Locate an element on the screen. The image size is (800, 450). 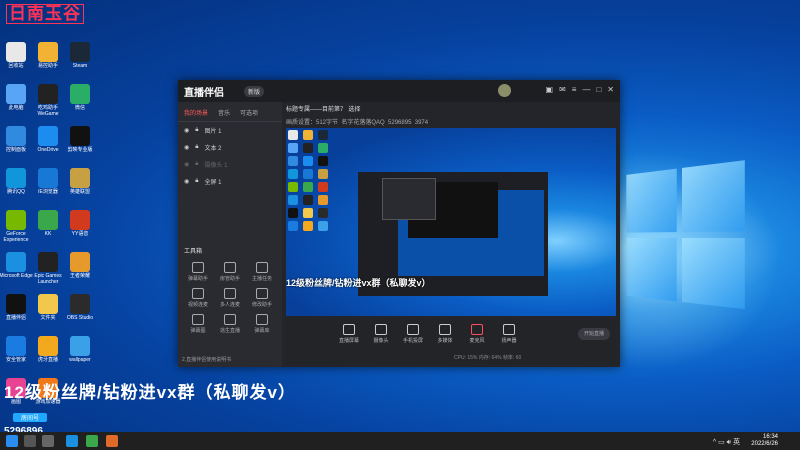
tool-item: 主播任务 is located at coordinates (262, 272).